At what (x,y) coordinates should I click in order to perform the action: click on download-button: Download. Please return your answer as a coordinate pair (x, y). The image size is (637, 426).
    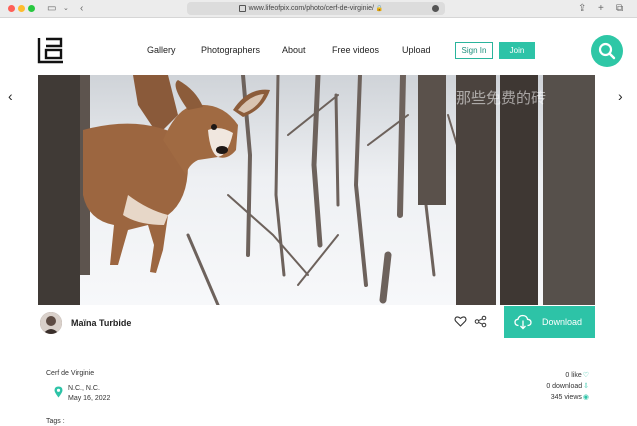
    Looking at the image, I should click on (549, 322).